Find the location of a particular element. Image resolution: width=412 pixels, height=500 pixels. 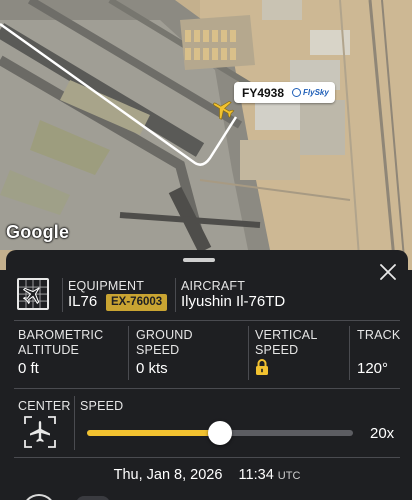

track-value: 120° is located at coordinates (373, 368).